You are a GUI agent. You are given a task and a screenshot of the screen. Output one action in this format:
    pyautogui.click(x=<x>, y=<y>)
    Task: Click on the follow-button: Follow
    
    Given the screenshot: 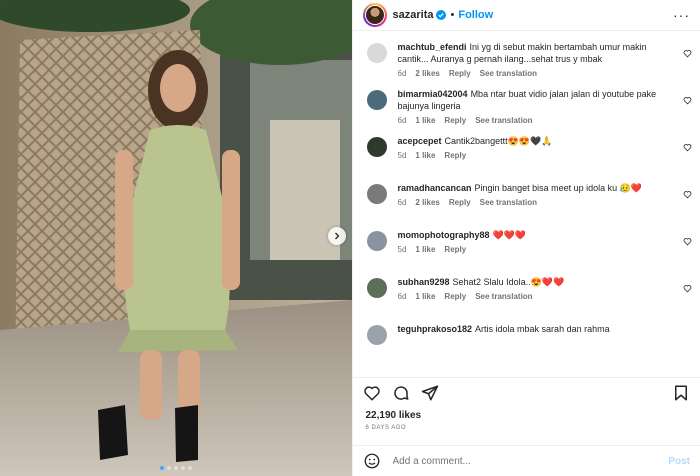 What is the action you would take?
    pyautogui.click(x=475, y=15)
    